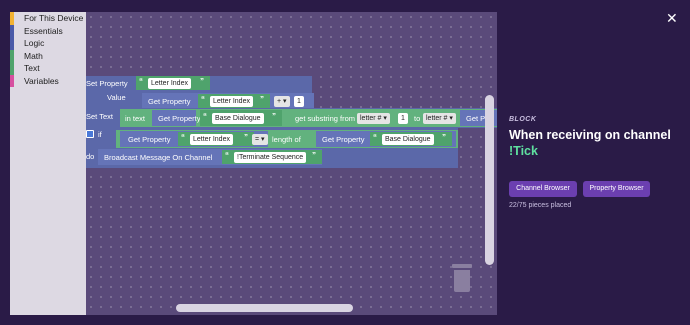 Image resolution: width=690 pixels, height=325 pixels. What do you see at coordinates (169, 83) in the screenshot?
I see `letter-index-value: Letter Index` at bounding box center [169, 83].